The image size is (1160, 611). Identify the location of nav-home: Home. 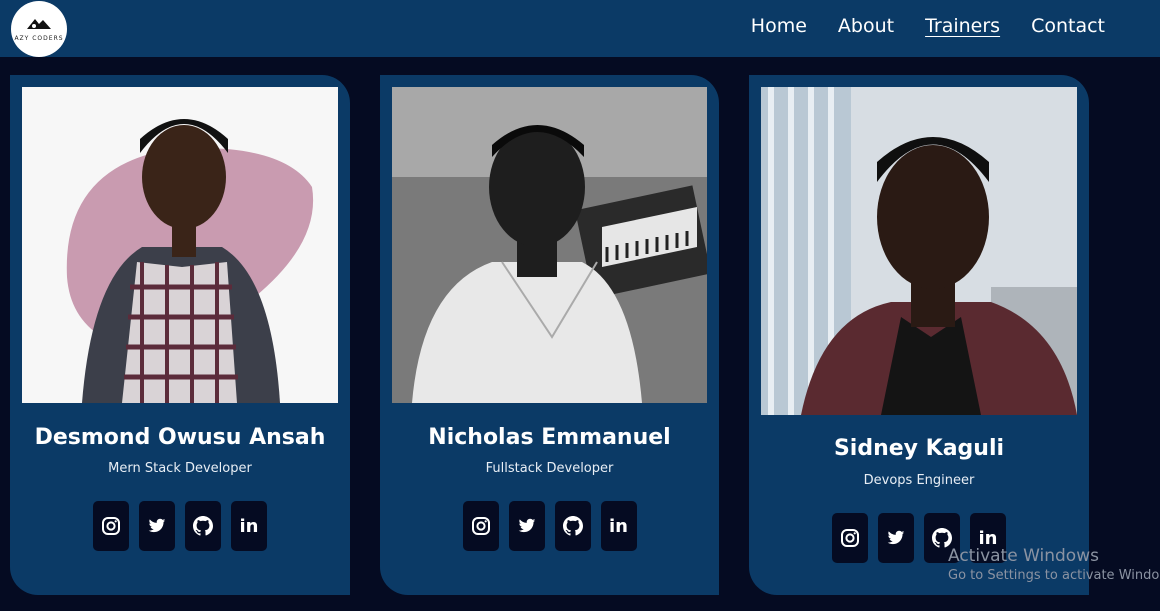
(779, 26).